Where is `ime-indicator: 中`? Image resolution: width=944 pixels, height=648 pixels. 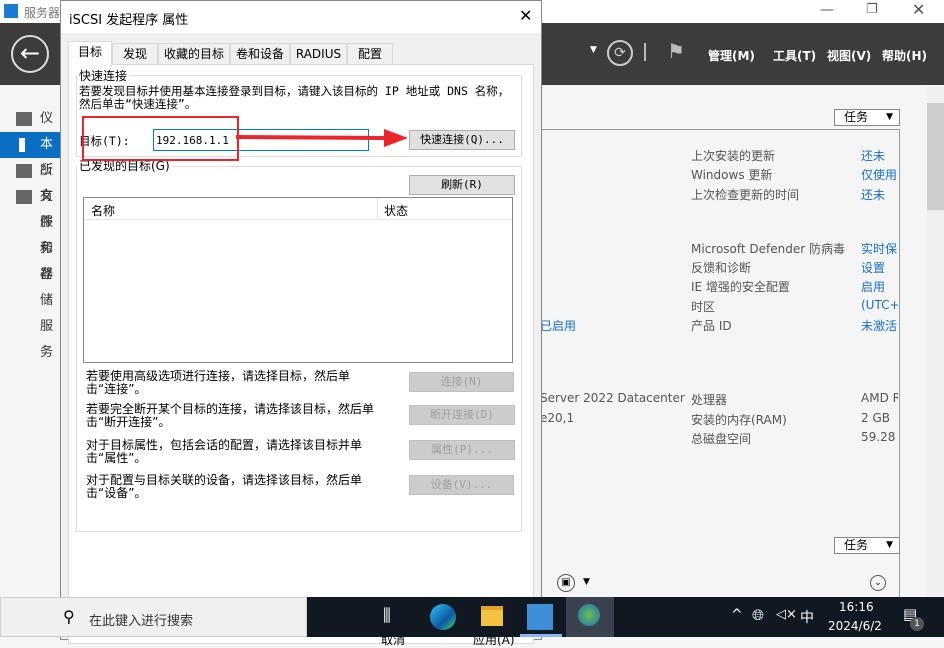 ime-indicator: 中 is located at coordinates (807, 617).